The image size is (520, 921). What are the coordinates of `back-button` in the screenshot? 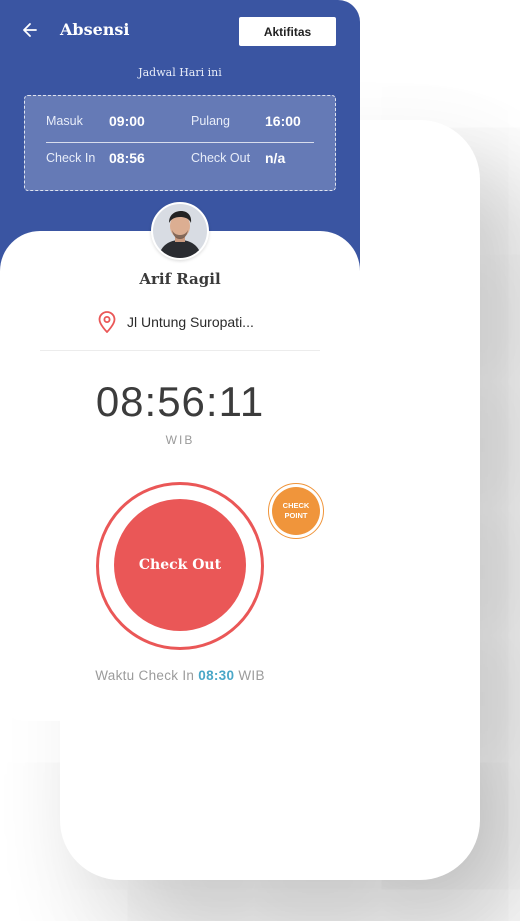 It's located at (30, 30).